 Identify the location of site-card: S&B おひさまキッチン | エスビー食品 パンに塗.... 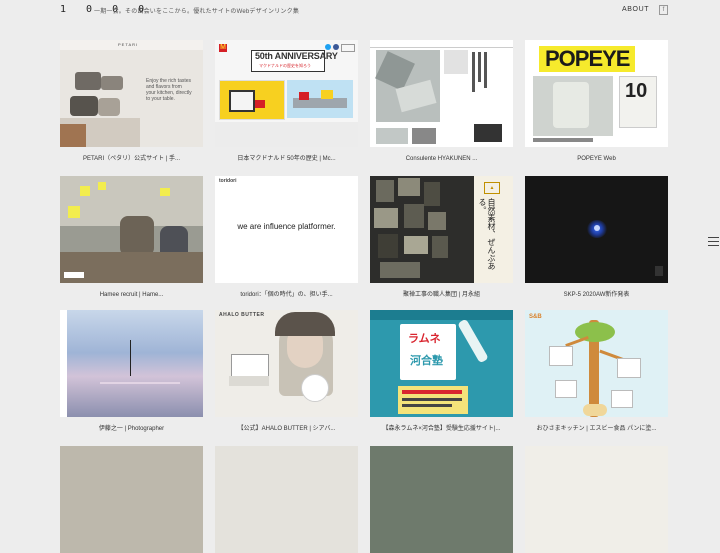
(596, 375).